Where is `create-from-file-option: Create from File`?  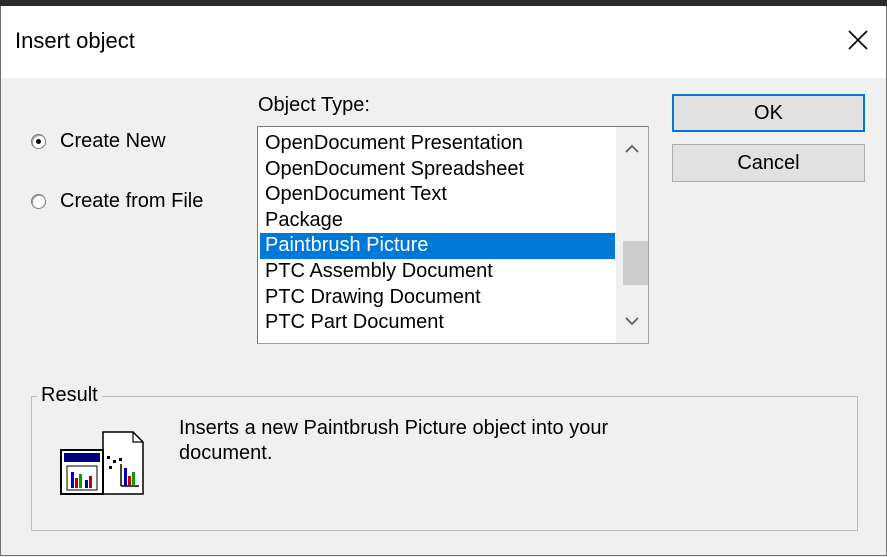 create-from-file-option: Create from File is located at coordinates (117, 201).